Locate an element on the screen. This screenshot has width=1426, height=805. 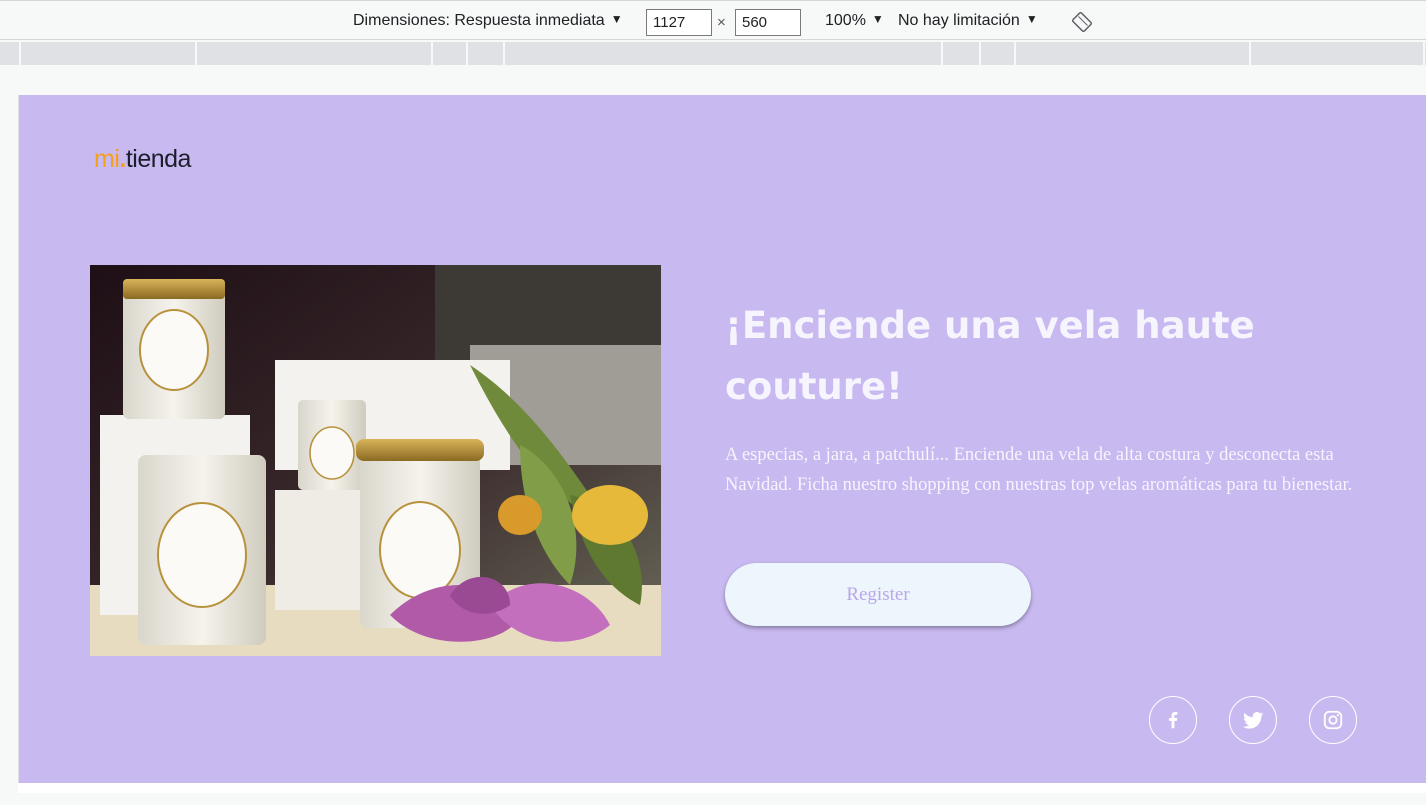
zoom-dropdown: 100% ▼ is located at coordinates (854, 21).